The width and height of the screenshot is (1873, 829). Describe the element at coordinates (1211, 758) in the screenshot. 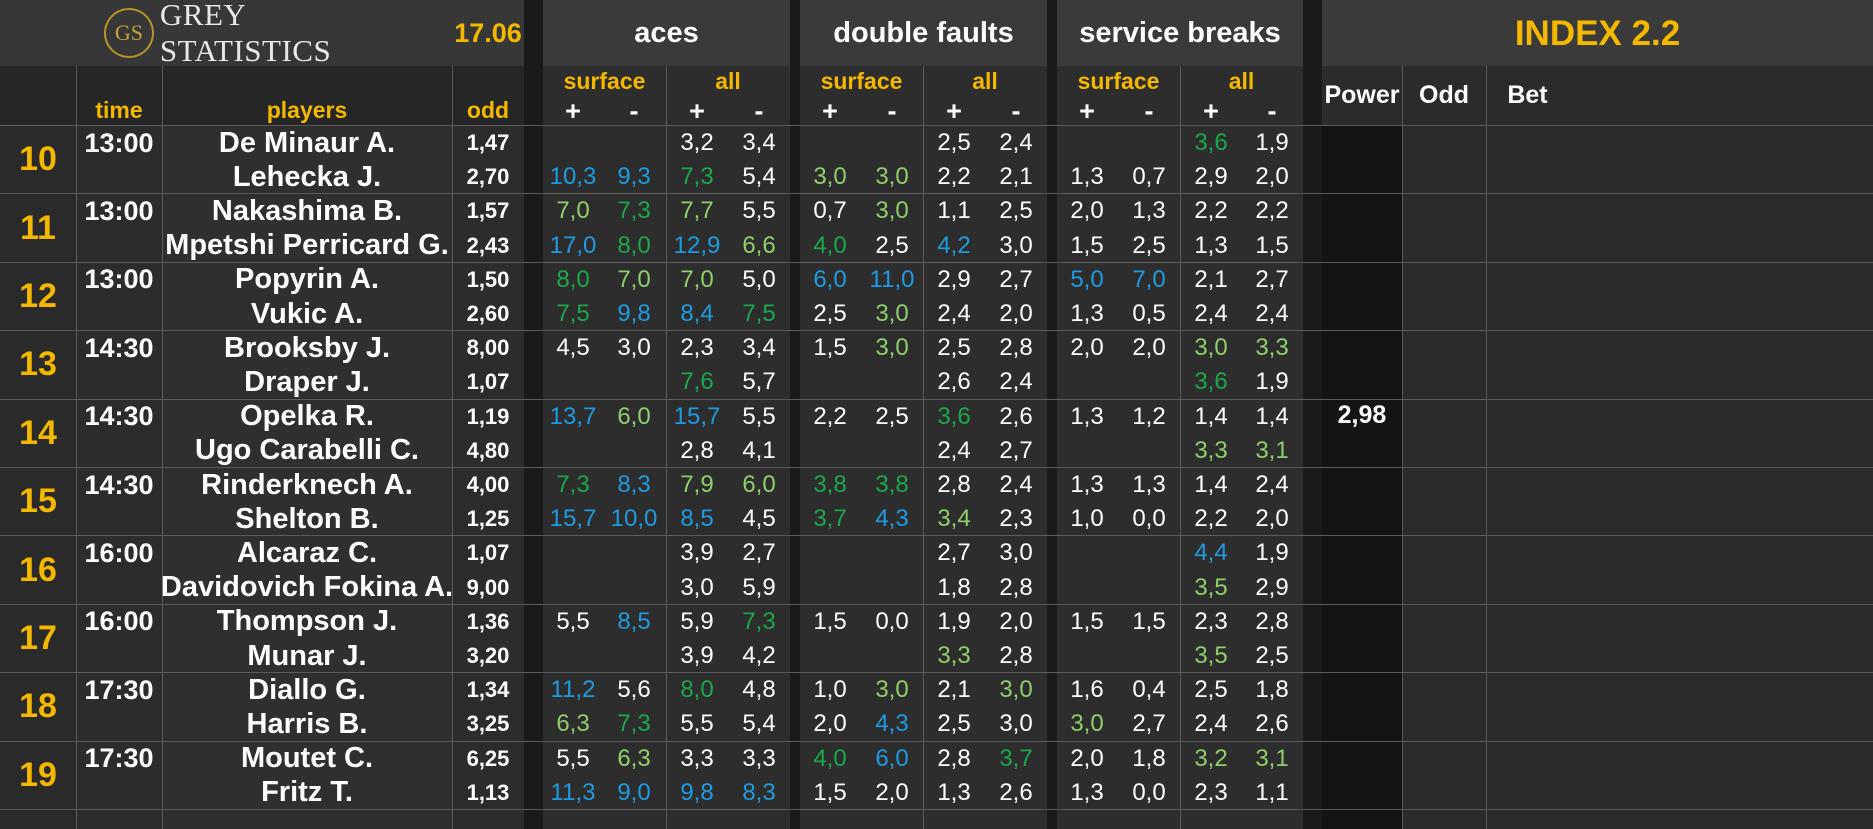

I see `stat-cell: 3,2` at that location.